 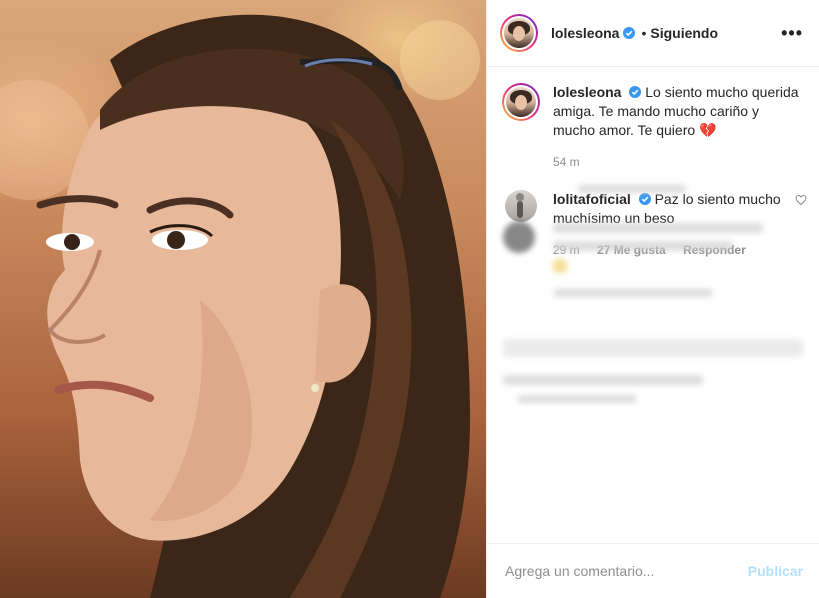 I want to click on author-avatar, so click(x=519, y=33).